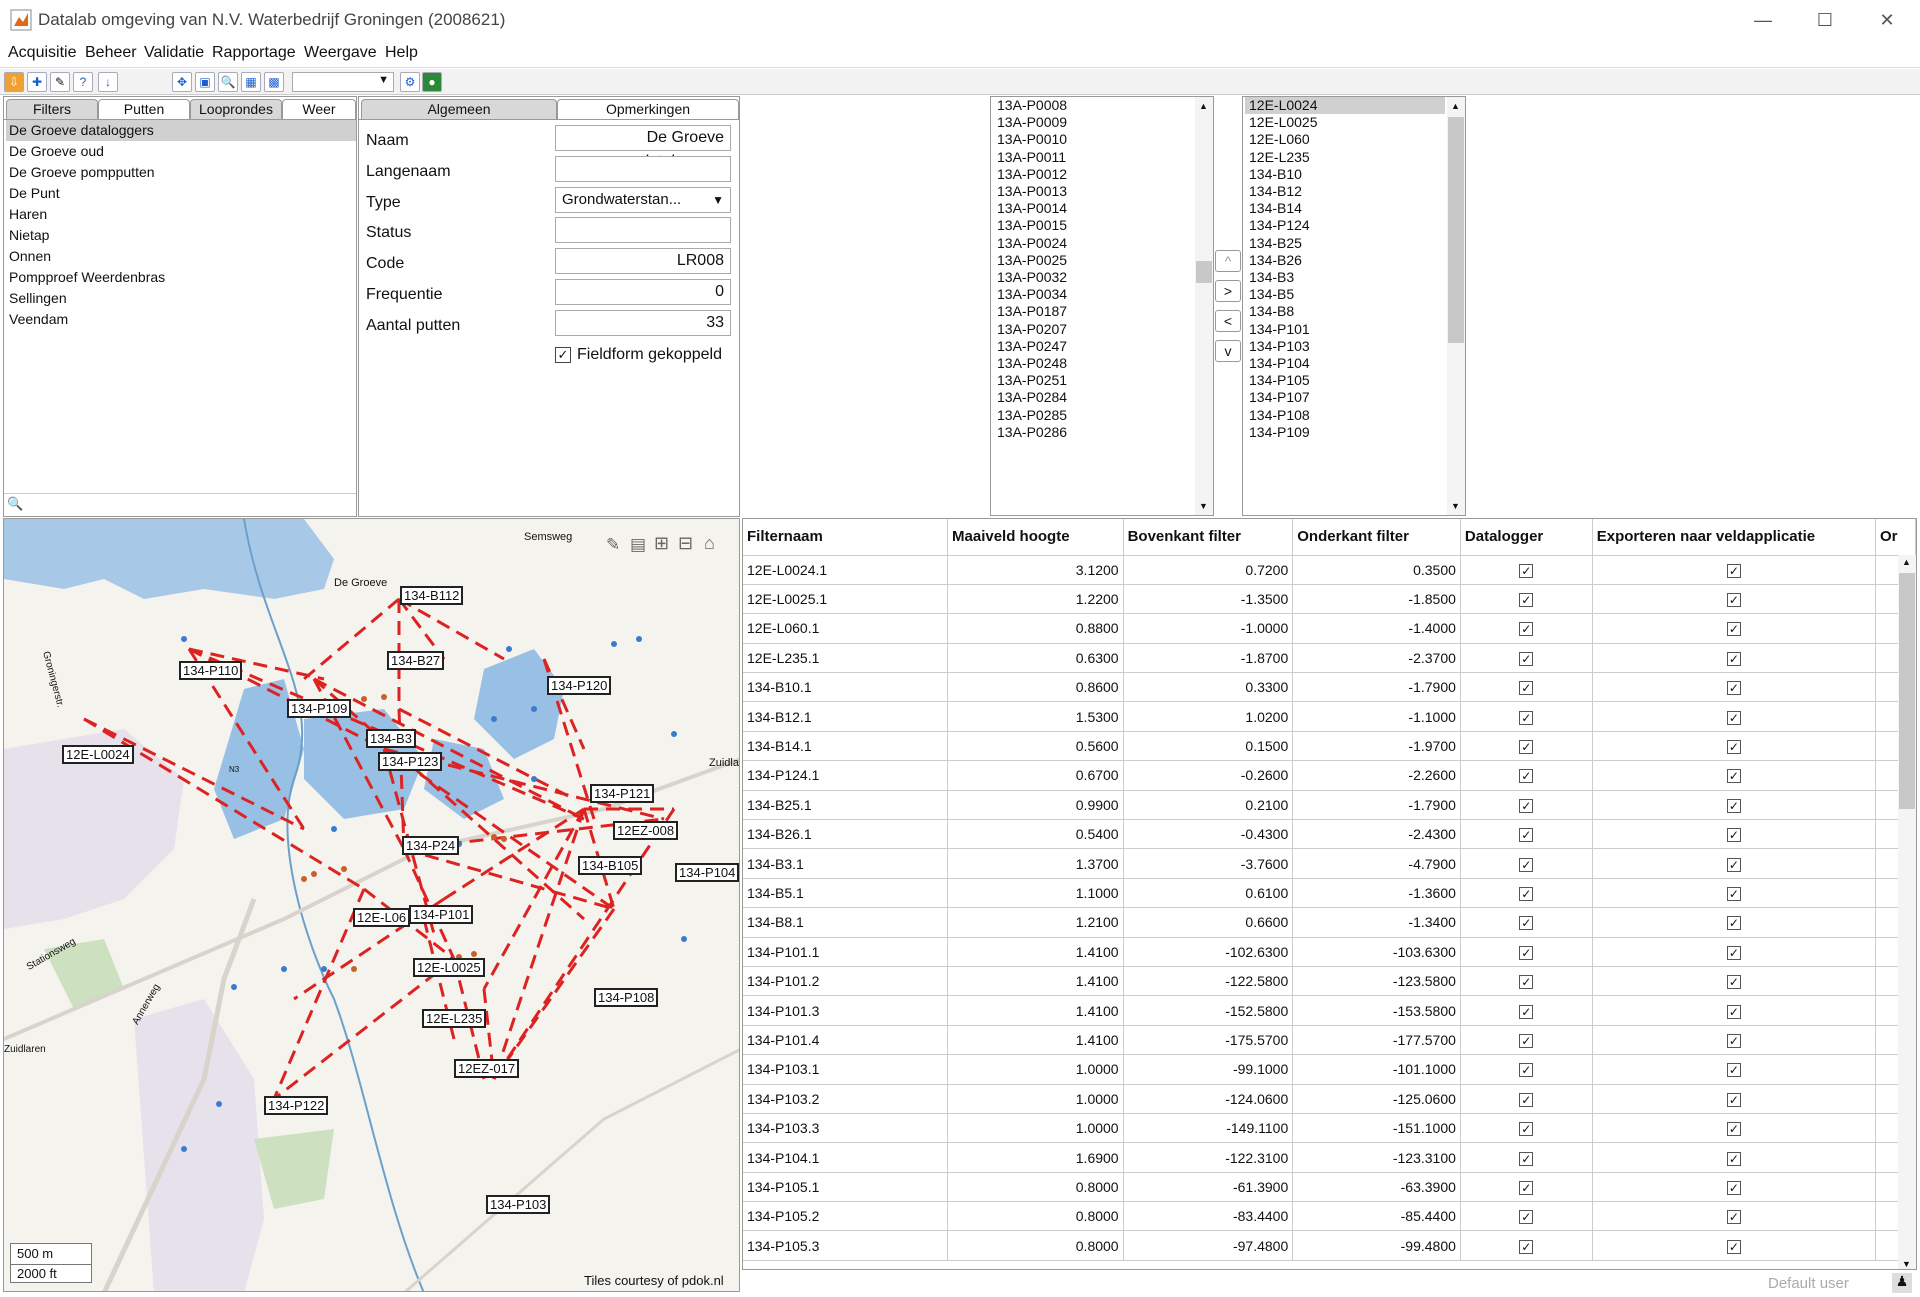 Image resolution: width=1920 pixels, height=1297 pixels. I want to click on list-item: Pompproef Weerdenbras, so click(87, 277).